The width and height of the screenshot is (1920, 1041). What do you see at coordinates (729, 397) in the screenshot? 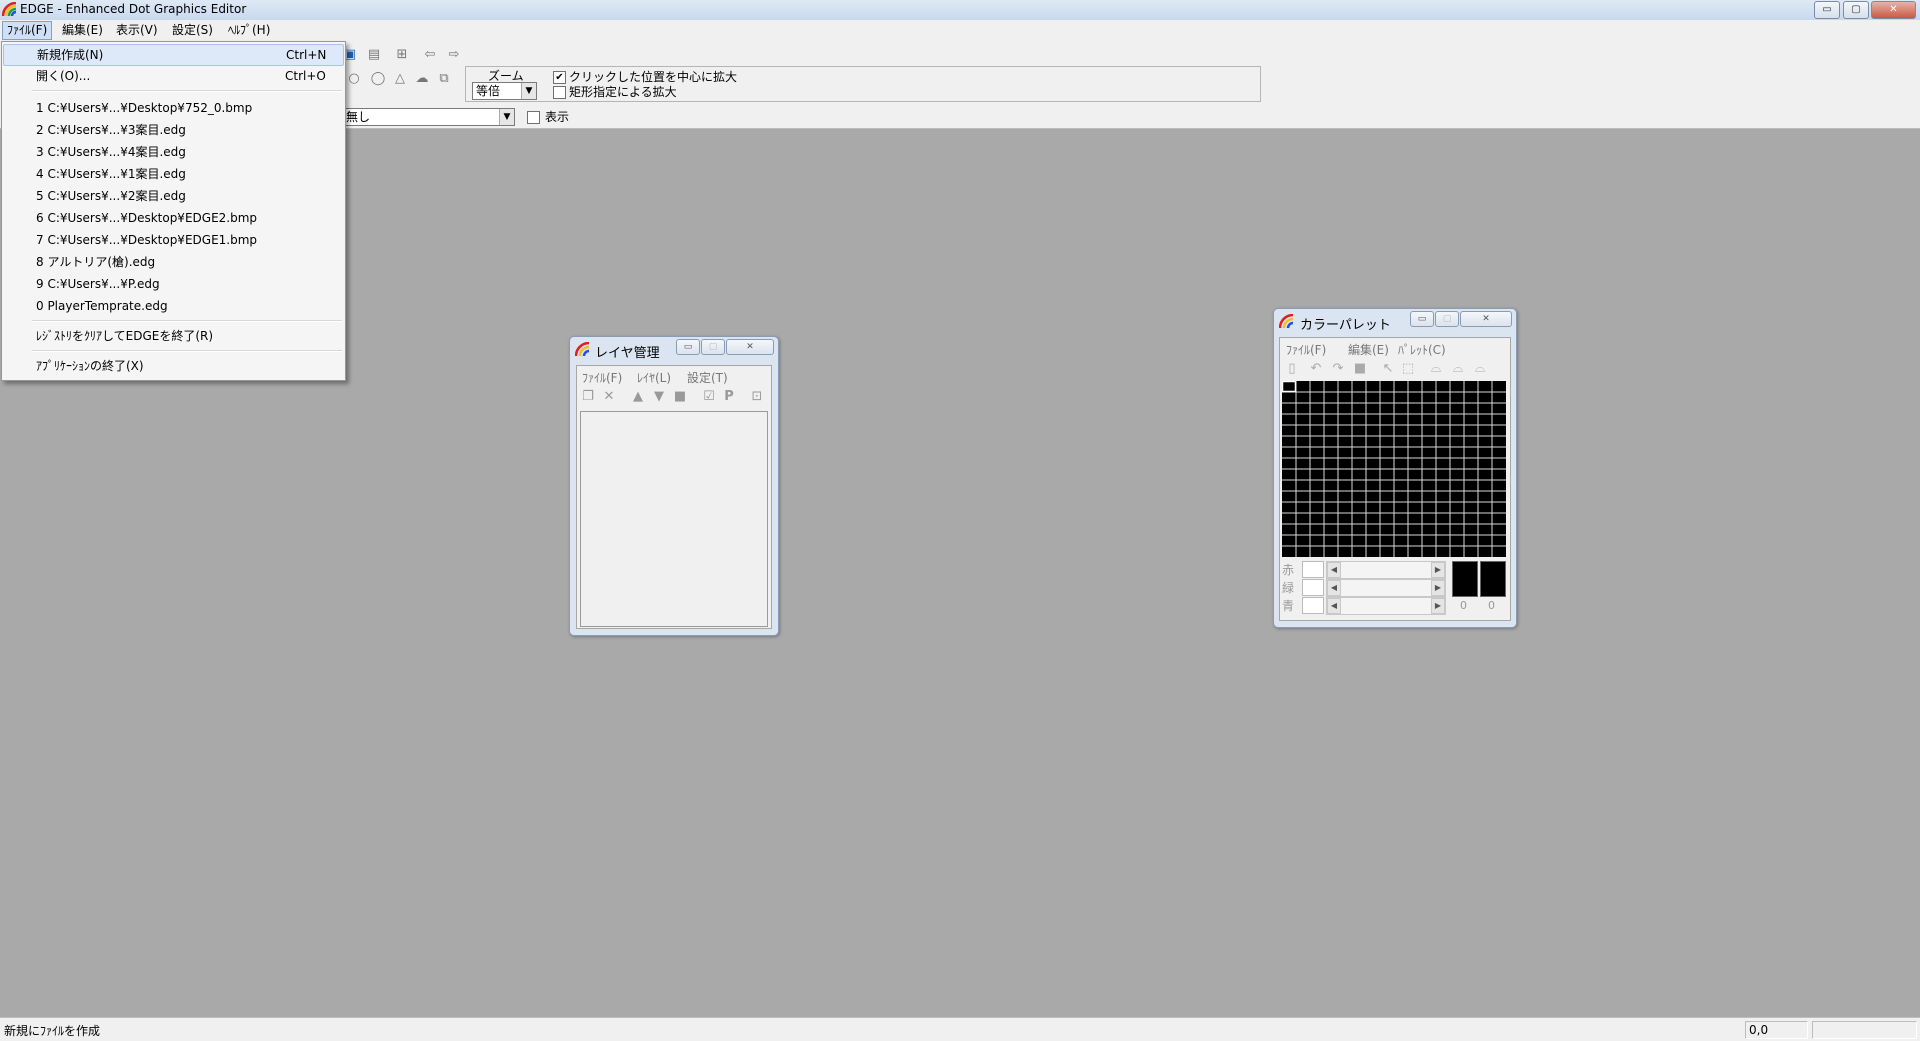
I see `layer-p-icon: P` at bounding box center [729, 397].